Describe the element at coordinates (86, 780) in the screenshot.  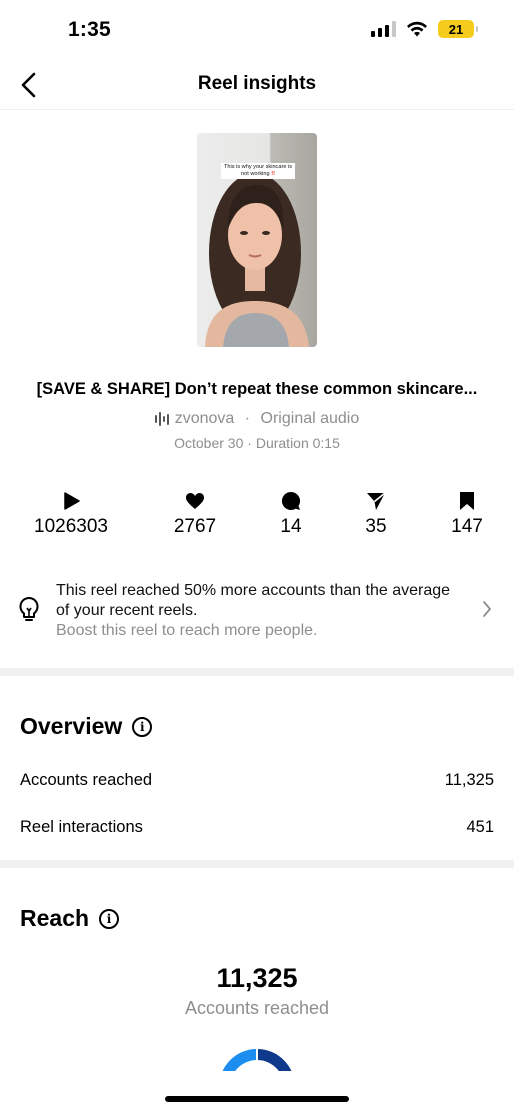
I see `row-label: Accounts reached` at that location.